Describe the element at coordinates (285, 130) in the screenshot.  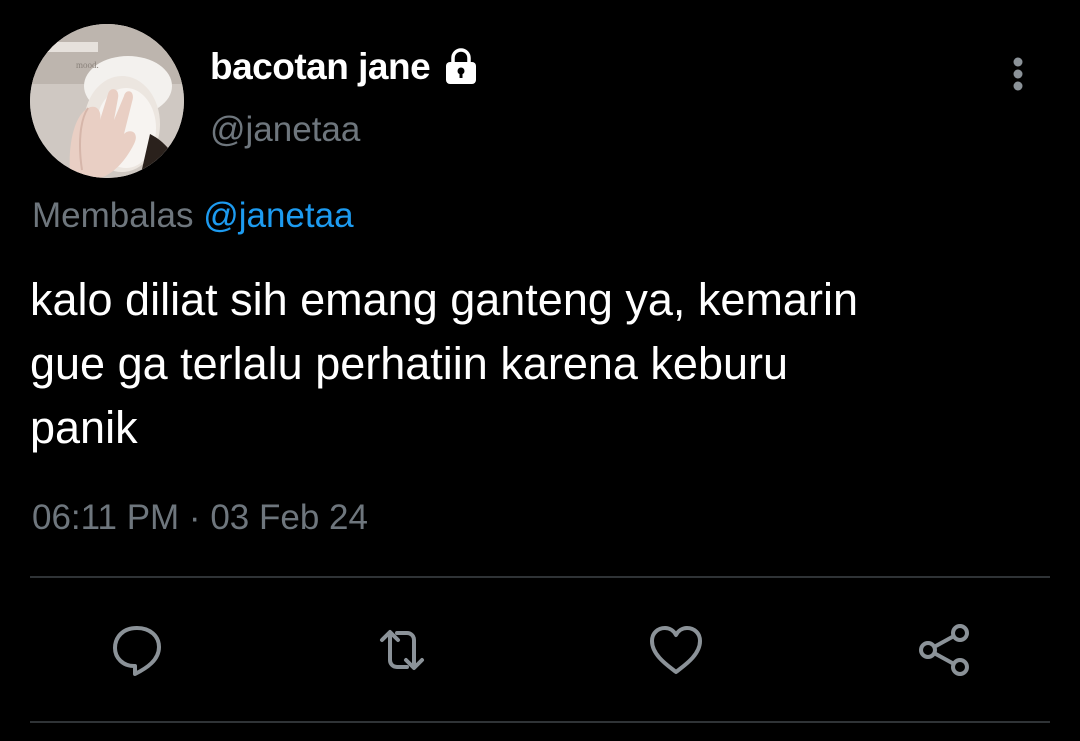
I see `author-handle: @janetaa` at that location.